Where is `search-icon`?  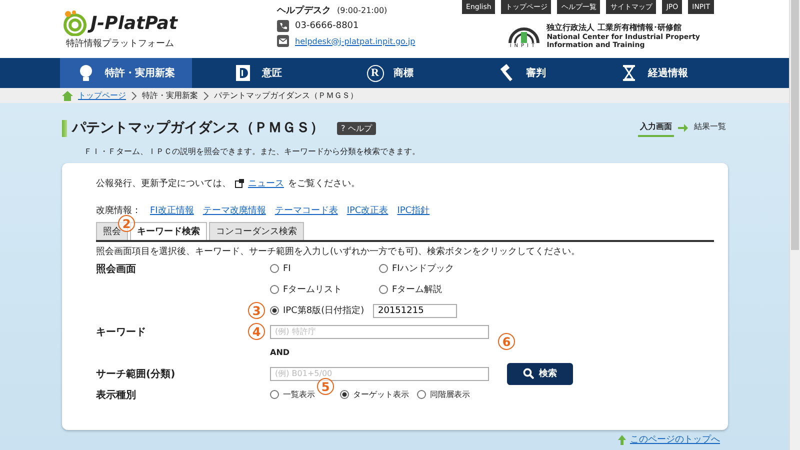 search-icon is located at coordinates (528, 373).